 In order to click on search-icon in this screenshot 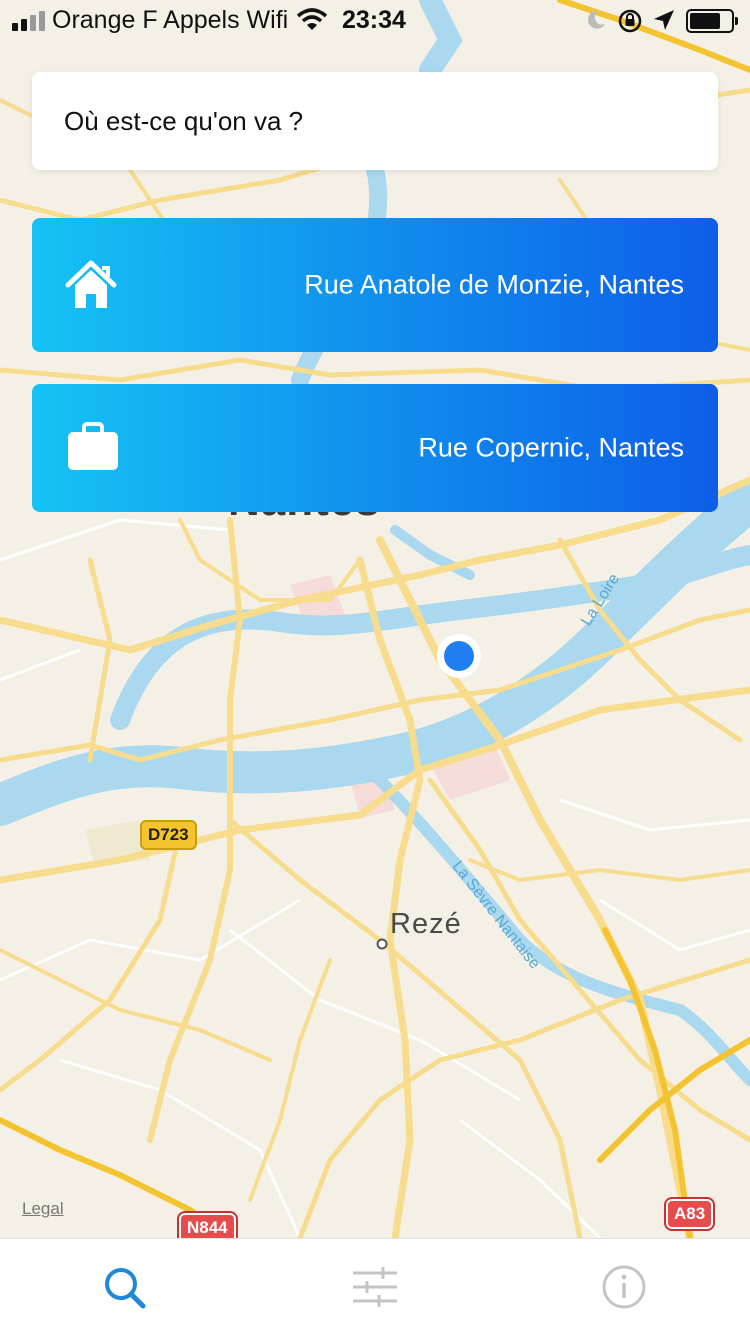, I will do `click(125, 1288)`.